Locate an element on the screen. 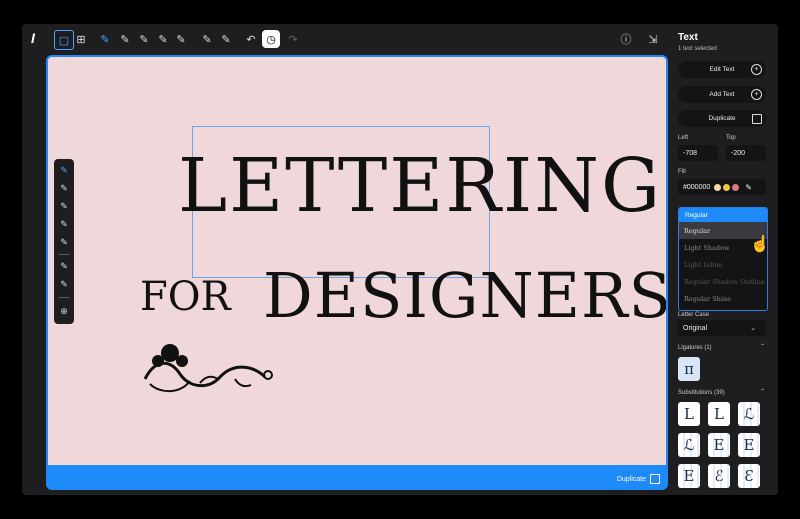 The height and width of the screenshot is (519, 800). redo-icon: ↷ is located at coordinates (293, 39).